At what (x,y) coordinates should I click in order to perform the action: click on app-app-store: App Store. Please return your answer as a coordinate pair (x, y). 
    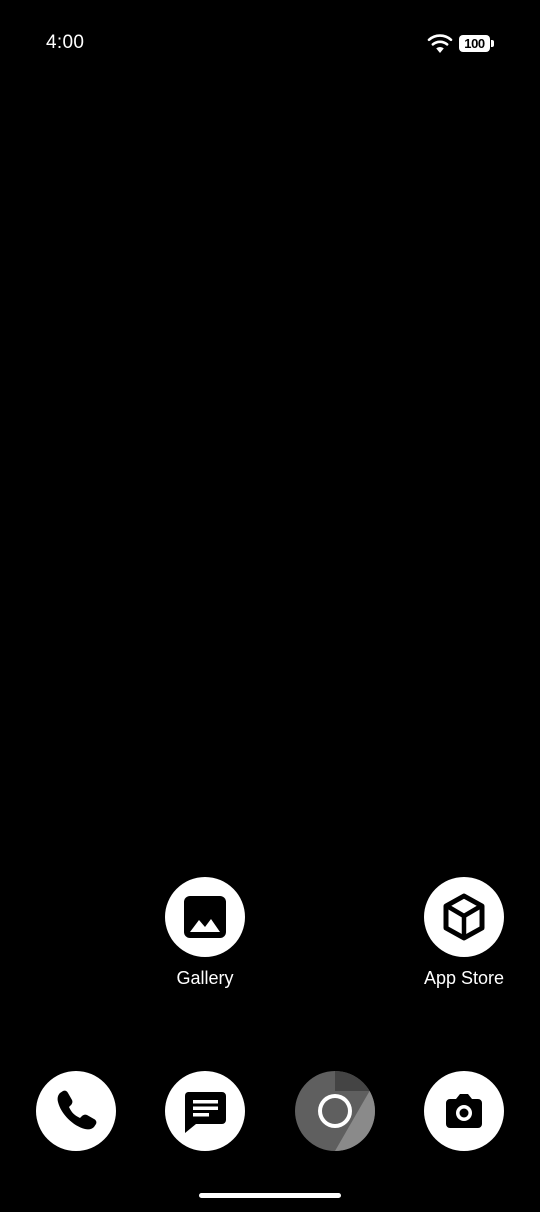
    Looking at the image, I should click on (464, 933).